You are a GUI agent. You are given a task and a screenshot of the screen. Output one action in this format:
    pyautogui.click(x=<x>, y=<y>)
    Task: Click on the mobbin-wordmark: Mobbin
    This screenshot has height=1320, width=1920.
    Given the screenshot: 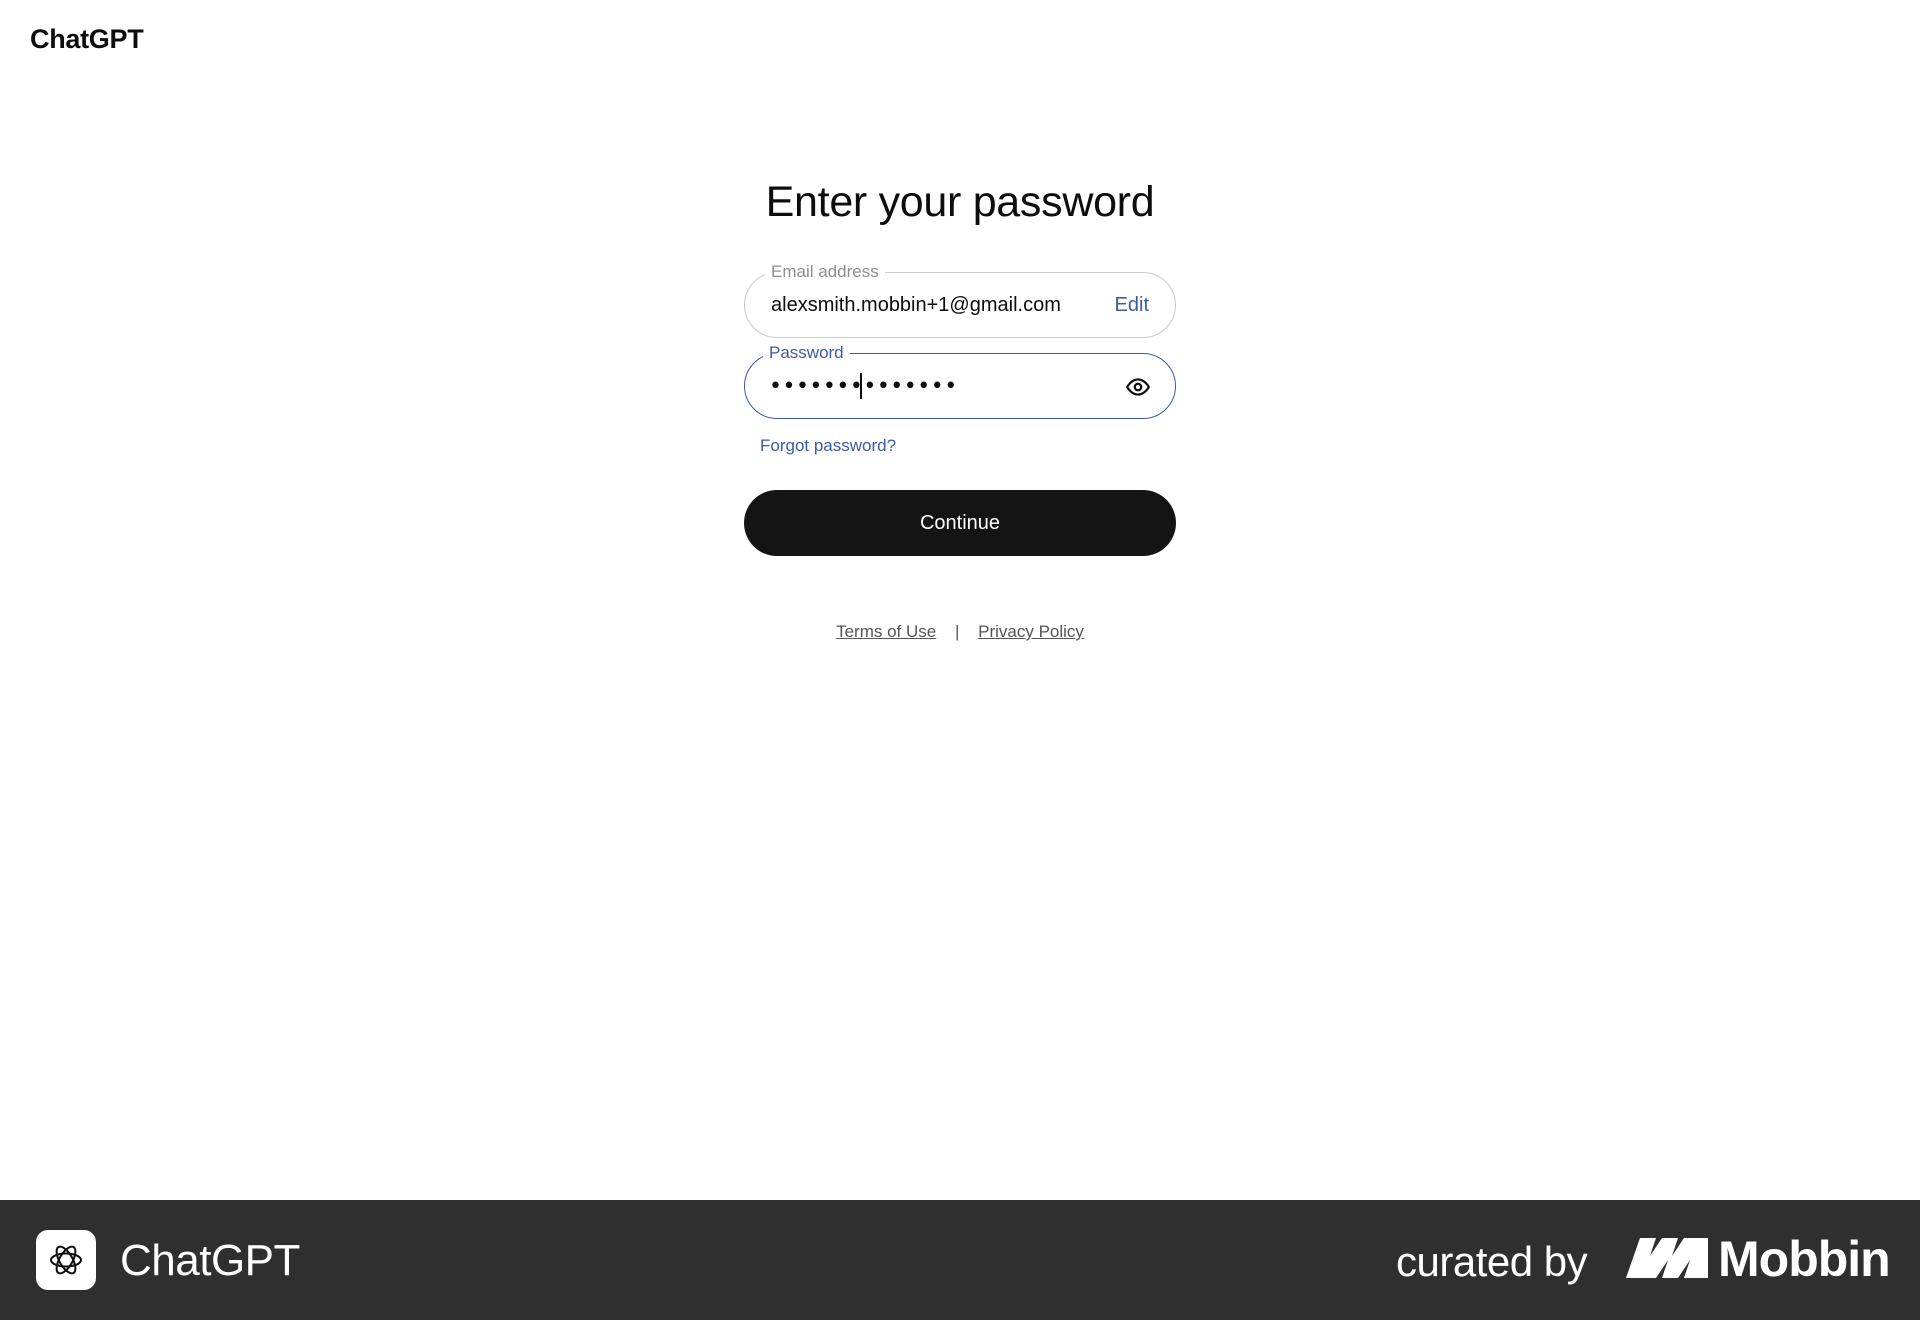 What is the action you would take?
    pyautogui.click(x=1804, y=1259)
    